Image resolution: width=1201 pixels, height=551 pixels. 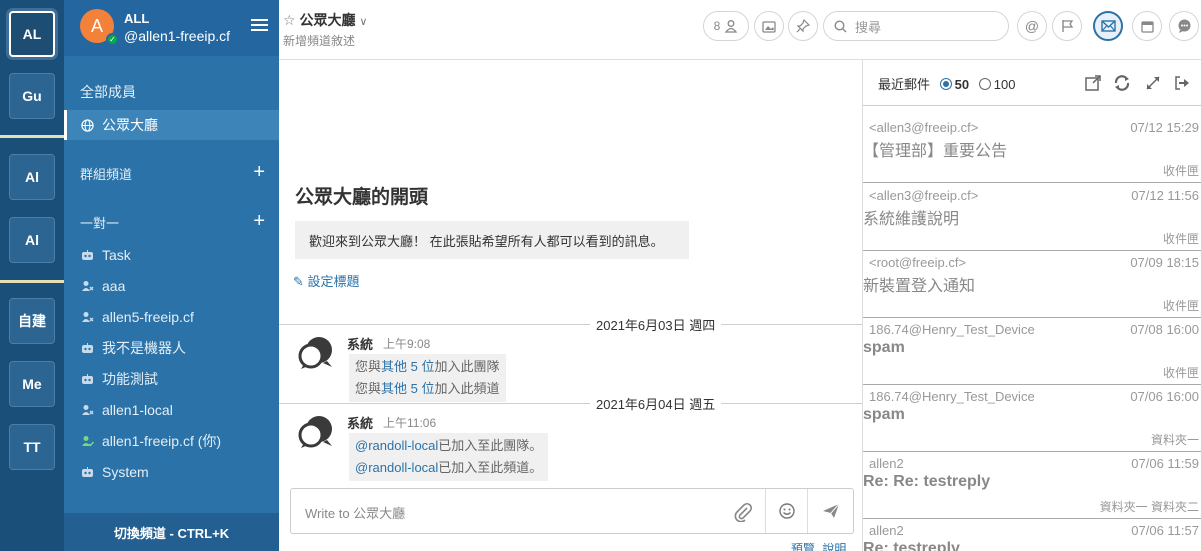 What do you see at coordinates (492, 240) in the screenshot?
I see `channel-intro-text: 歡迎來到公眾大廳！ 在此張貼希望所有人都可以看到的訊息。` at bounding box center [492, 240].